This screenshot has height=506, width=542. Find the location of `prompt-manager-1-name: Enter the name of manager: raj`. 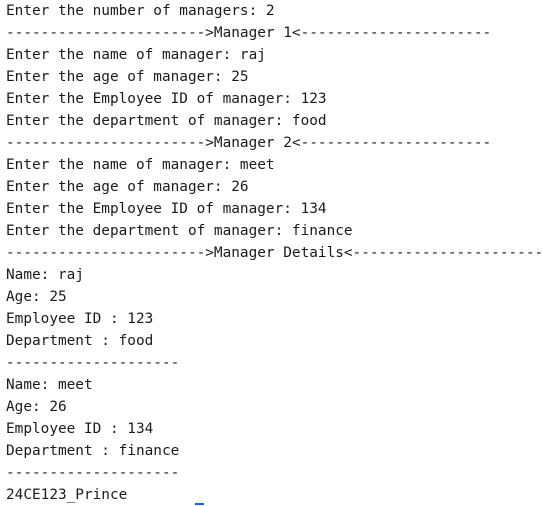

prompt-manager-1-name: Enter the name of manager: raj is located at coordinates (136, 55).